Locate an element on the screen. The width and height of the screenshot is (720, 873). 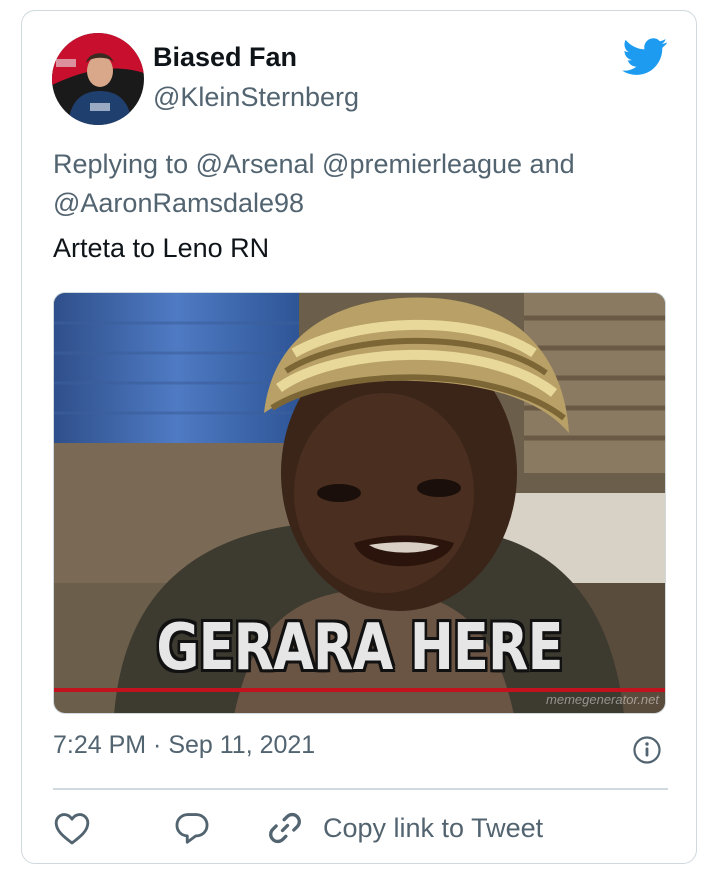
meme-caption: GERARA HERE is located at coordinates (359, 648).